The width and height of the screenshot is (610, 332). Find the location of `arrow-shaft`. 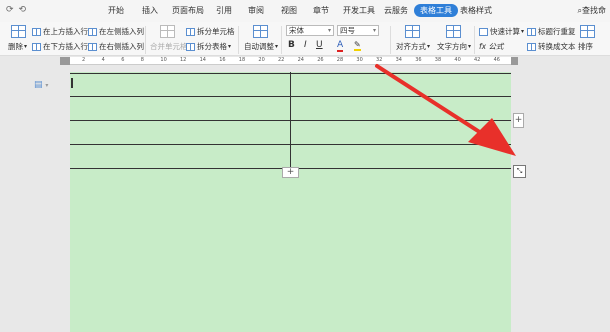

arrow-shaft is located at coordinates (434, 103).